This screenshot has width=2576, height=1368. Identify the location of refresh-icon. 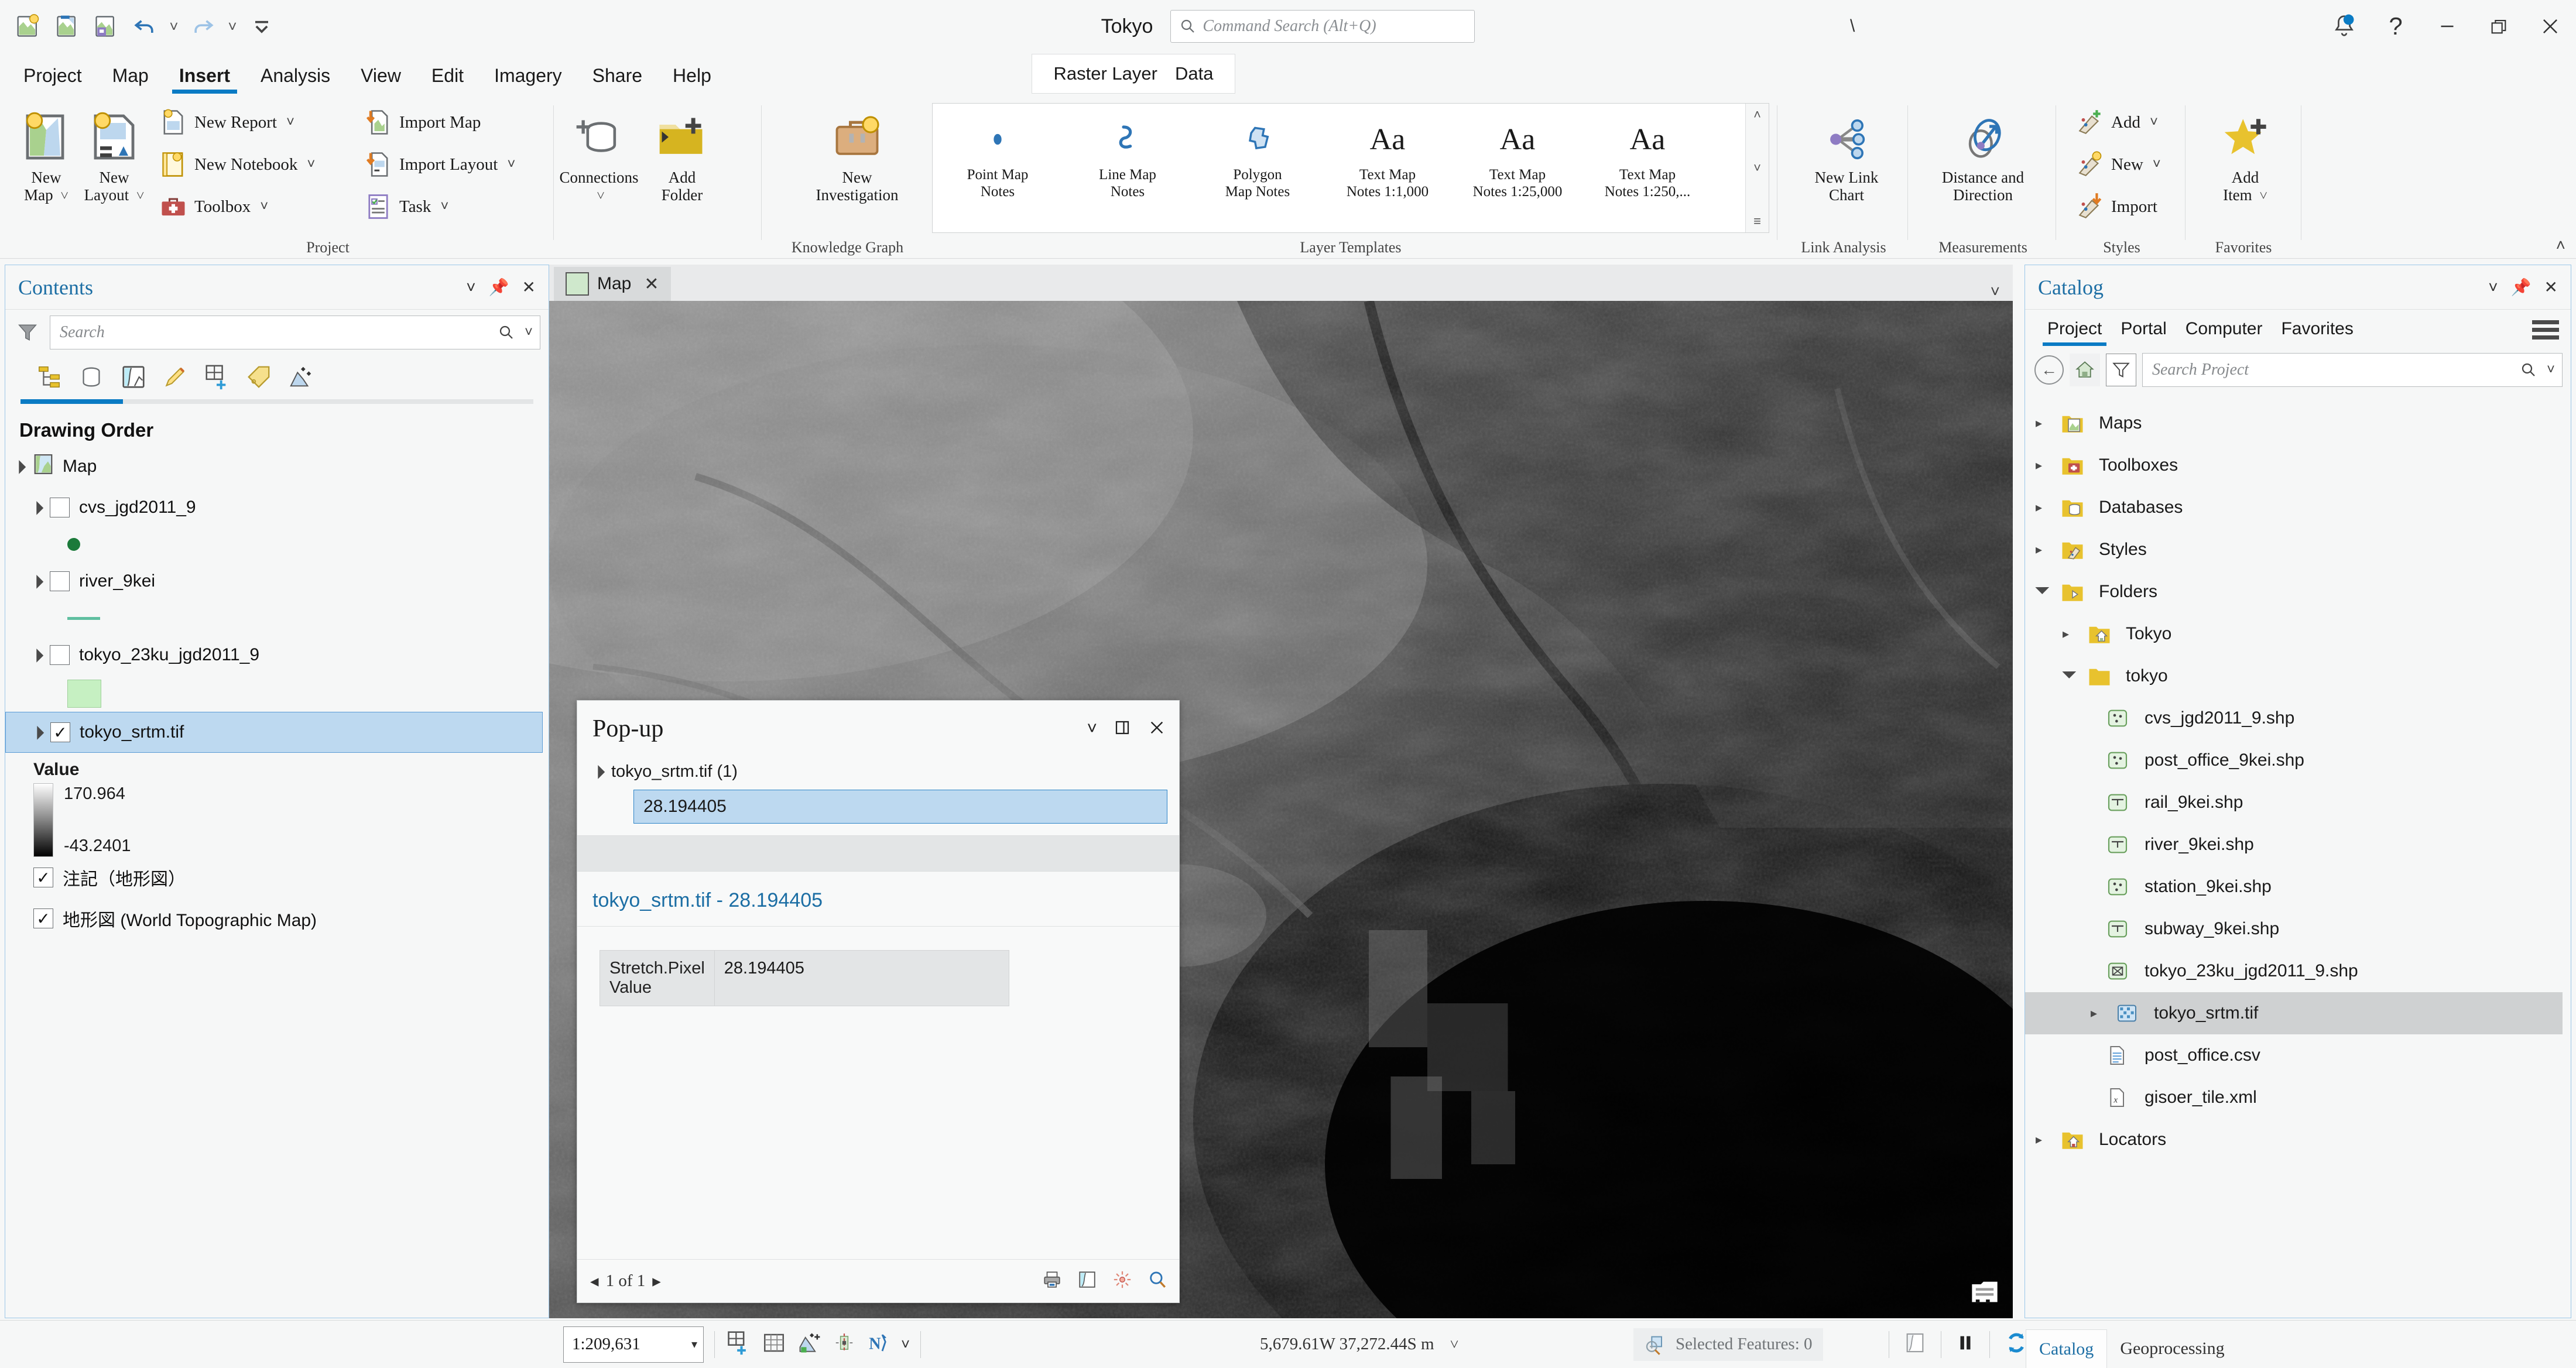
(2016, 1344).